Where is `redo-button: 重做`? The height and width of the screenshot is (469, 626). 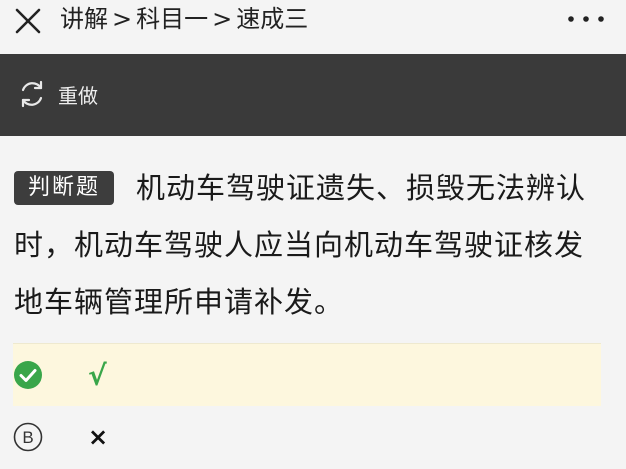
redo-button: 重做 is located at coordinates (57, 94).